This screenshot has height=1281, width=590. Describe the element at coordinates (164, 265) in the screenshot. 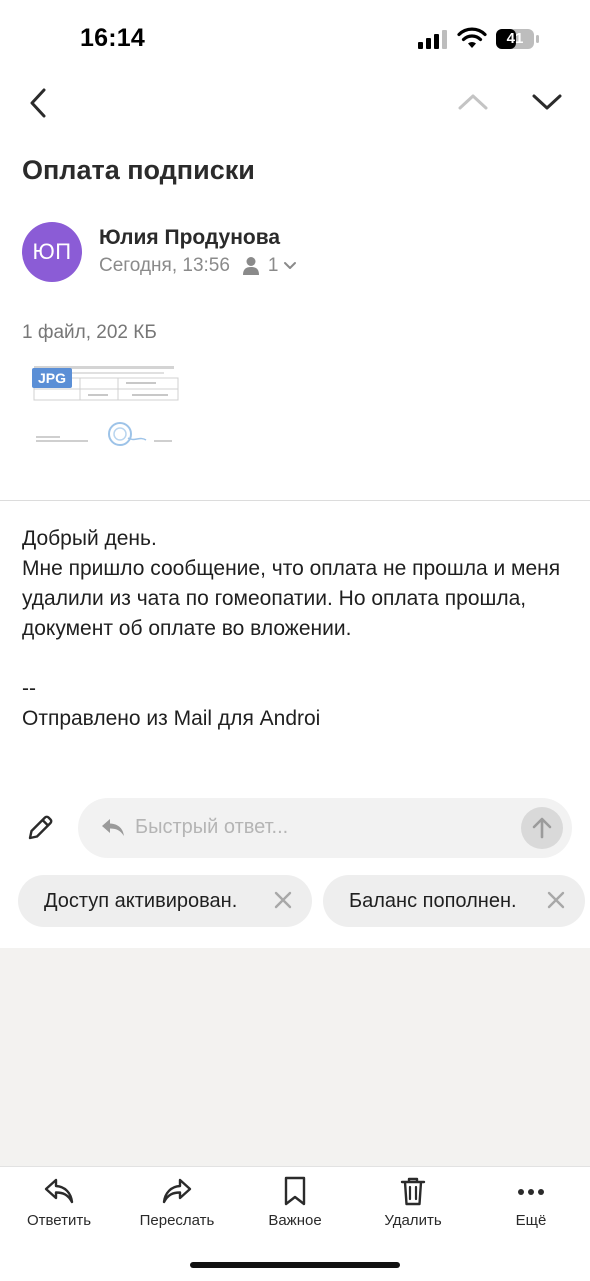

I see `email-date: Сегодня, 13:56` at that location.